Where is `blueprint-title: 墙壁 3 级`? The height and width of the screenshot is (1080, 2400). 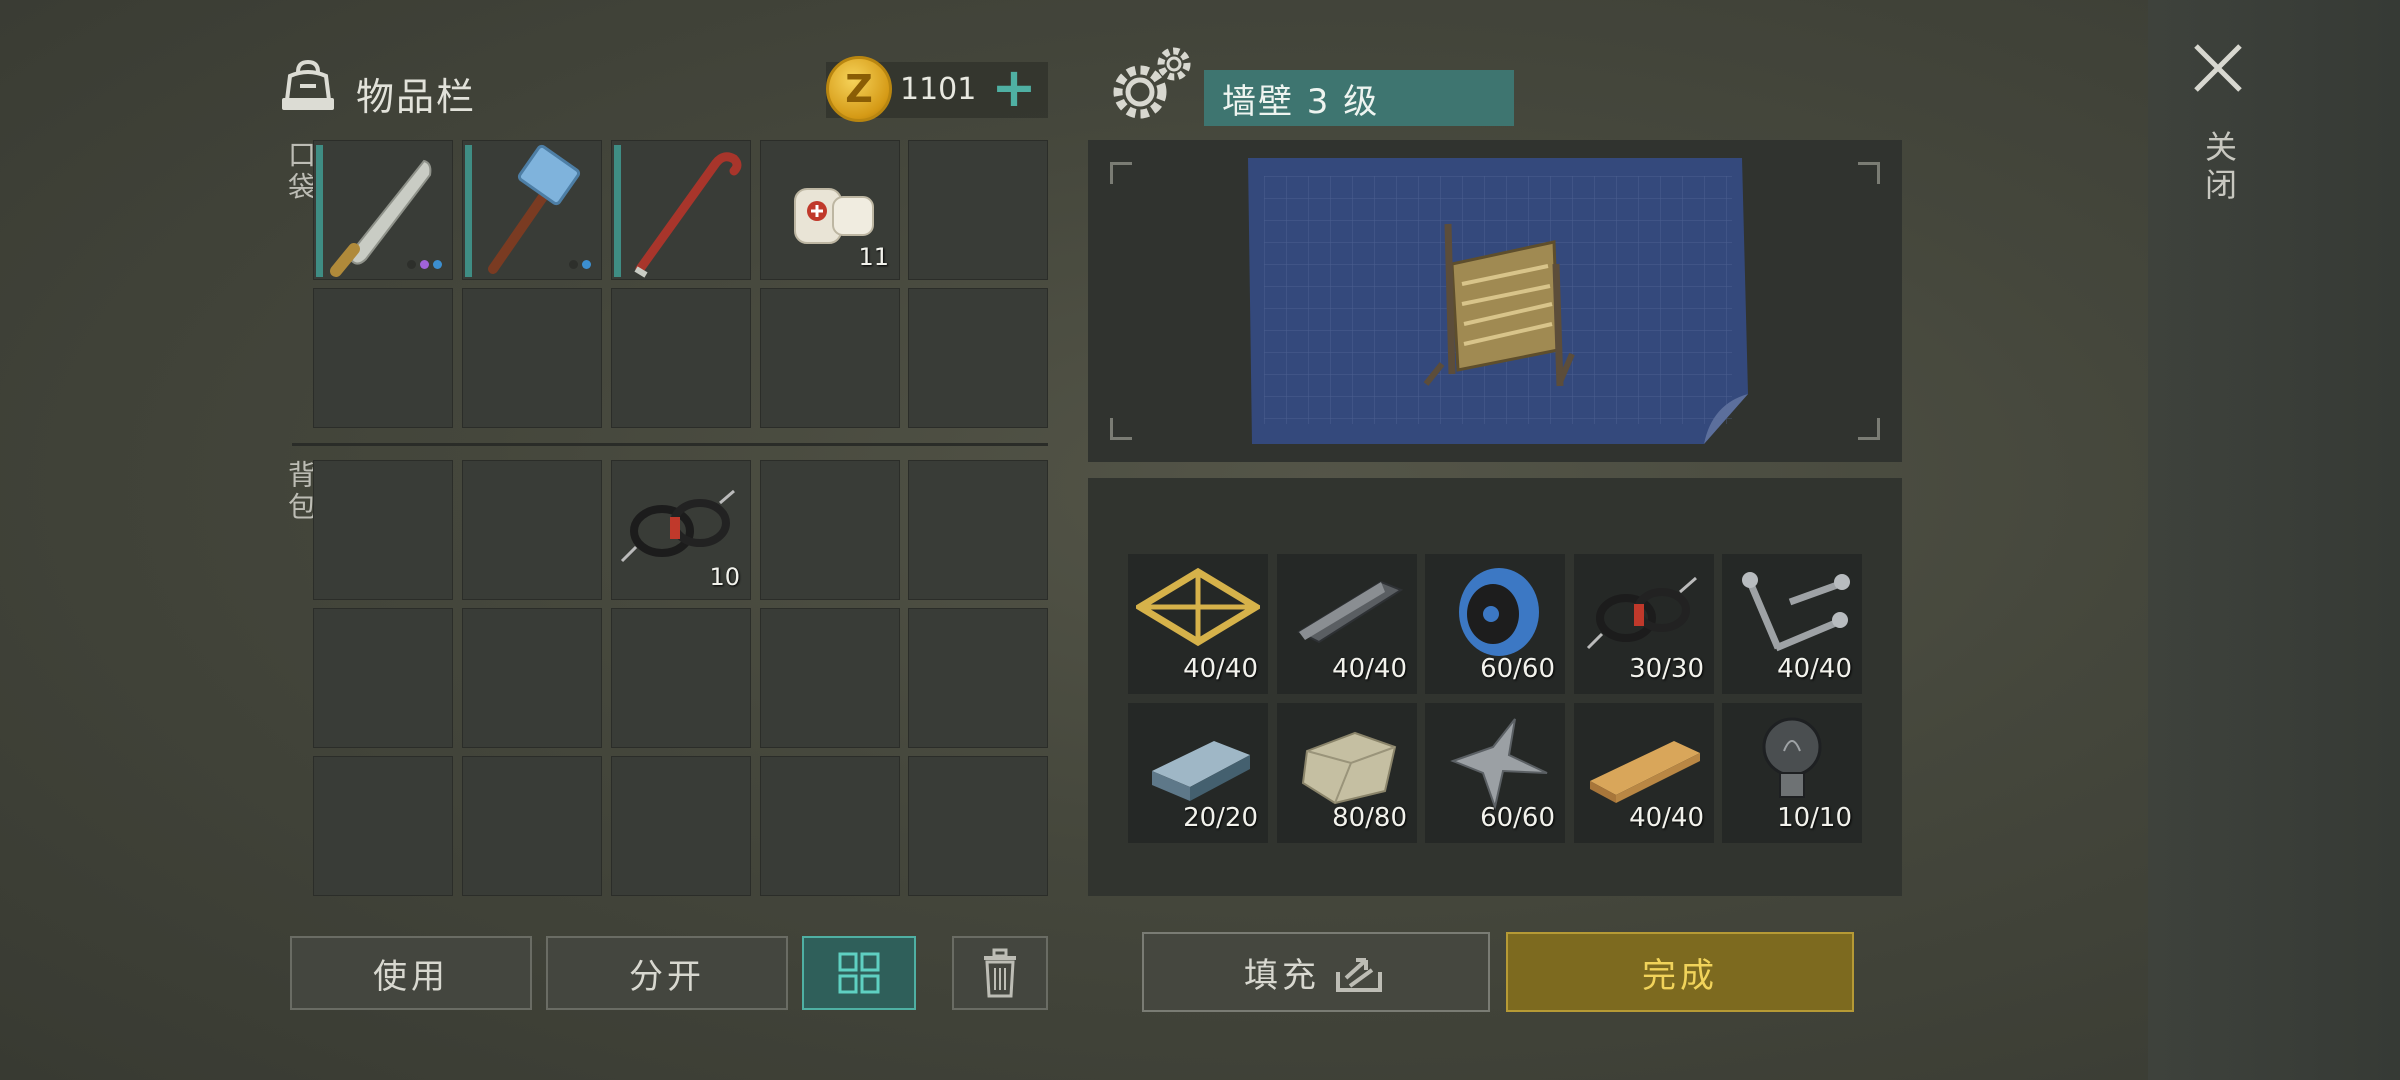 blueprint-title: 墙壁 3 级 is located at coordinates (1359, 98).